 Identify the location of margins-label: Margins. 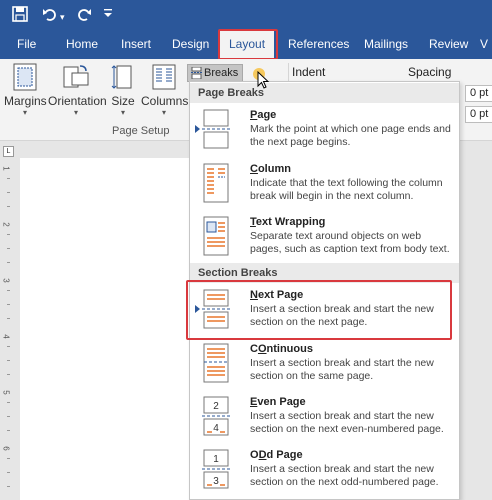
(25, 101).